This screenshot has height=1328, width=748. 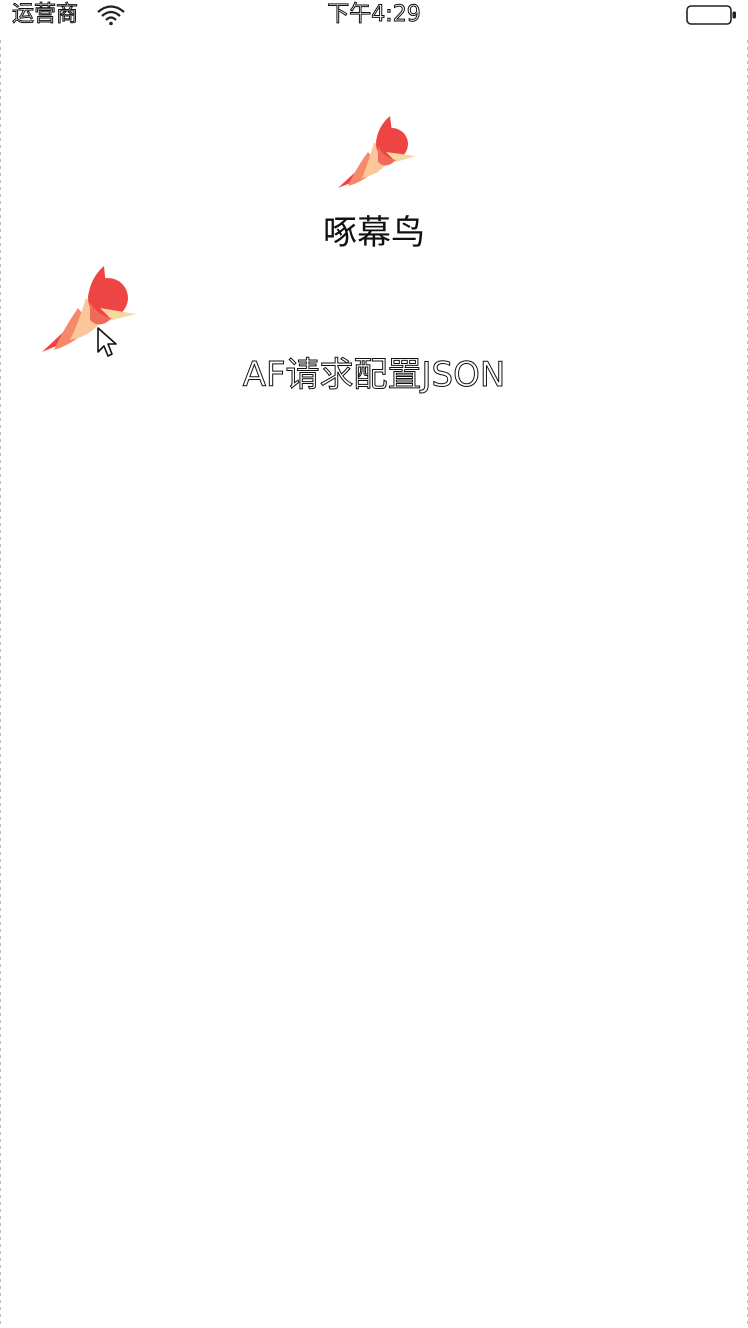 What do you see at coordinates (374, 376) in the screenshot?
I see `menu-item-af-request-config-json: AF请求配置JSON` at bounding box center [374, 376].